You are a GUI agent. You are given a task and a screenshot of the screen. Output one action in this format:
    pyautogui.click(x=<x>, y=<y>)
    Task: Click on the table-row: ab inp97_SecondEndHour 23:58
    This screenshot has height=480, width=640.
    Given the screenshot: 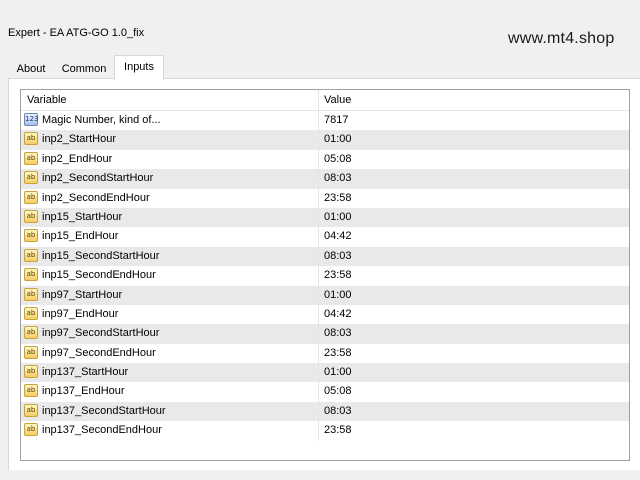 What is the action you would take?
    pyautogui.click(x=325, y=353)
    